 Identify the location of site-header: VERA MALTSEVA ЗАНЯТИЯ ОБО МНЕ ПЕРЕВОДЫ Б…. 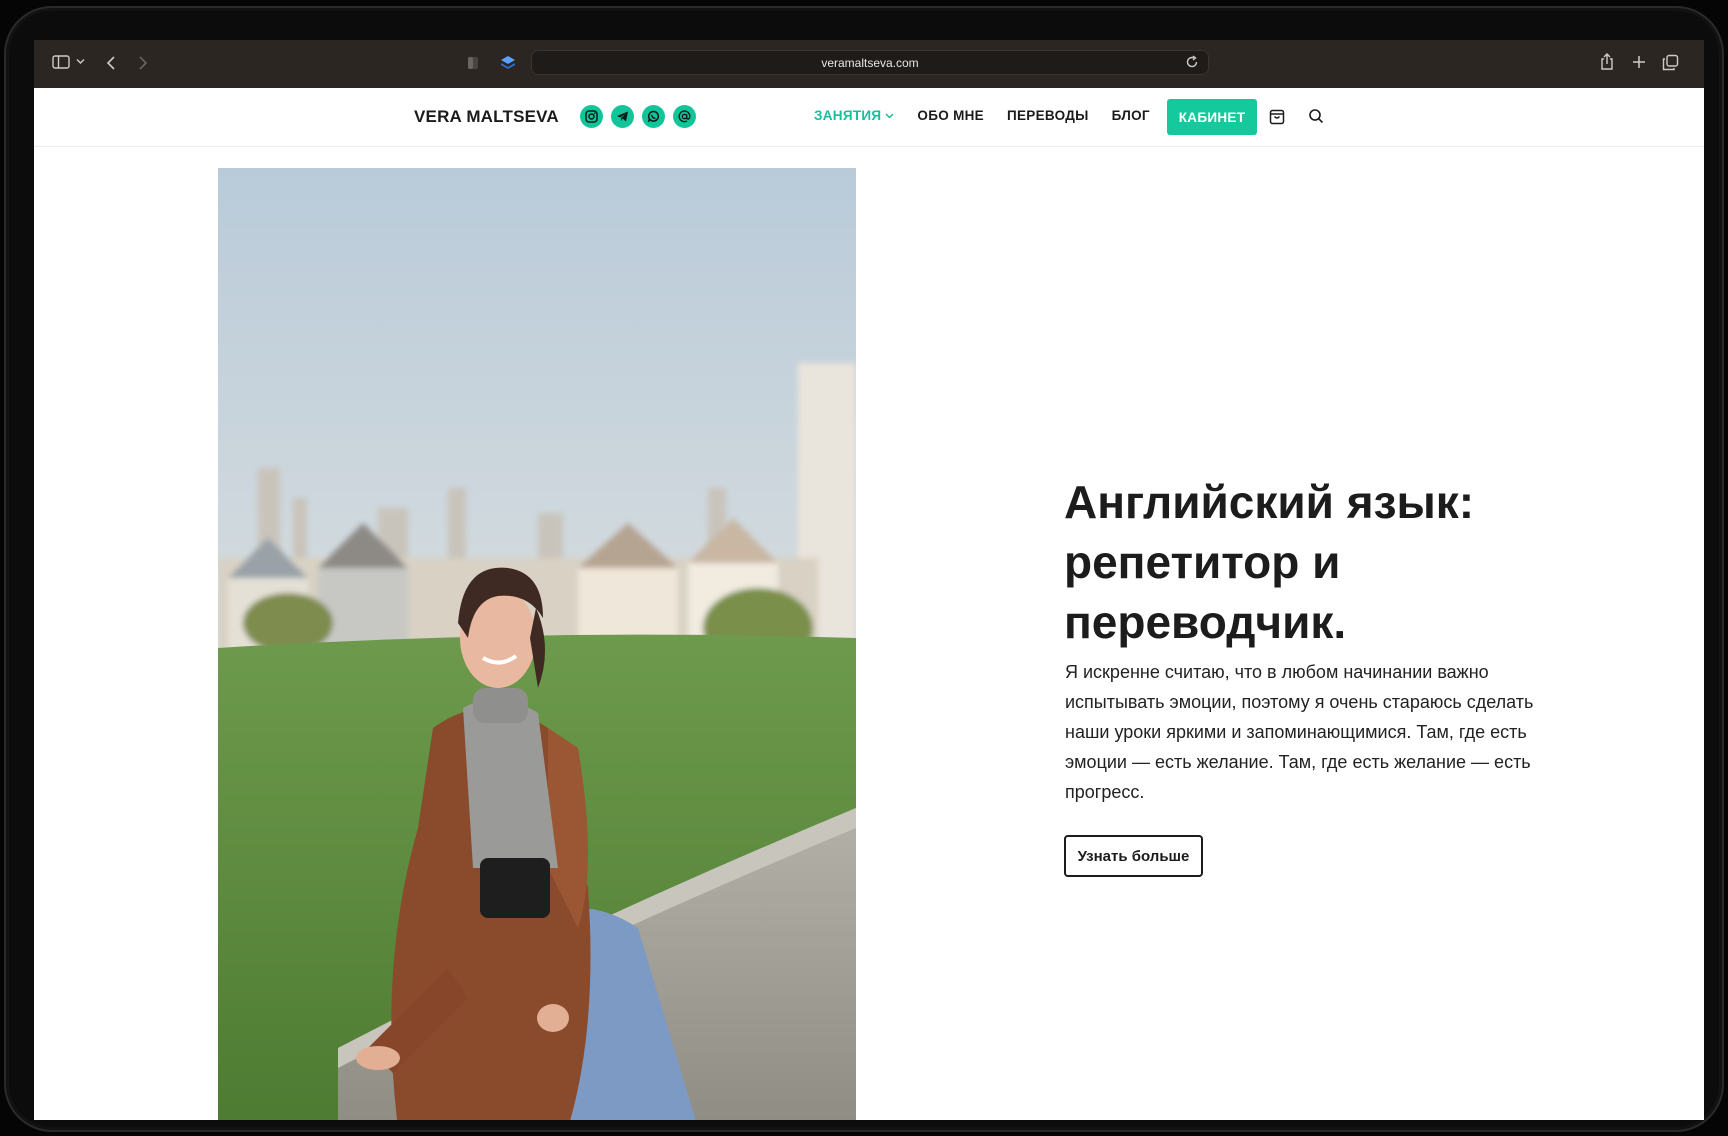
(869, 117).